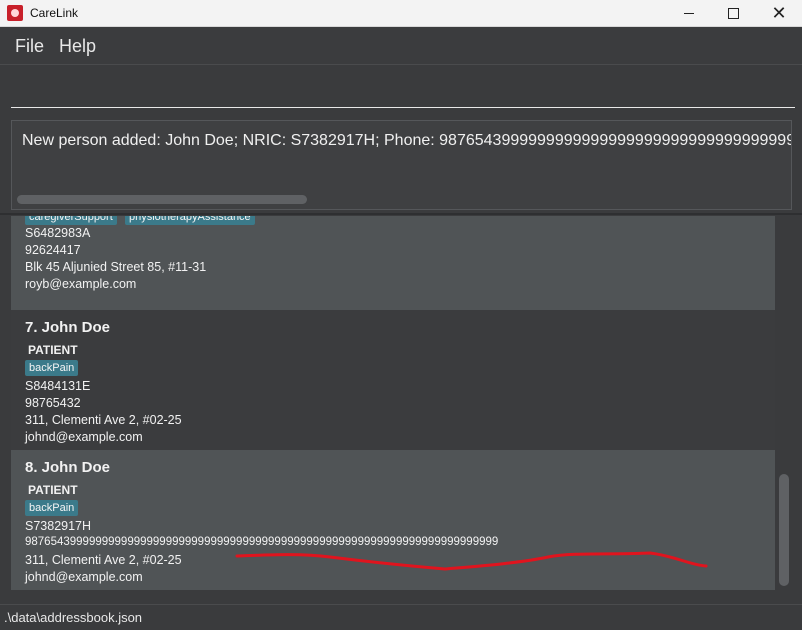 This screenshot has height=630, width=802. Describe the element at coordinates (162, 199) in the screenshot. I see `horizontal-scrollbar` at that location.